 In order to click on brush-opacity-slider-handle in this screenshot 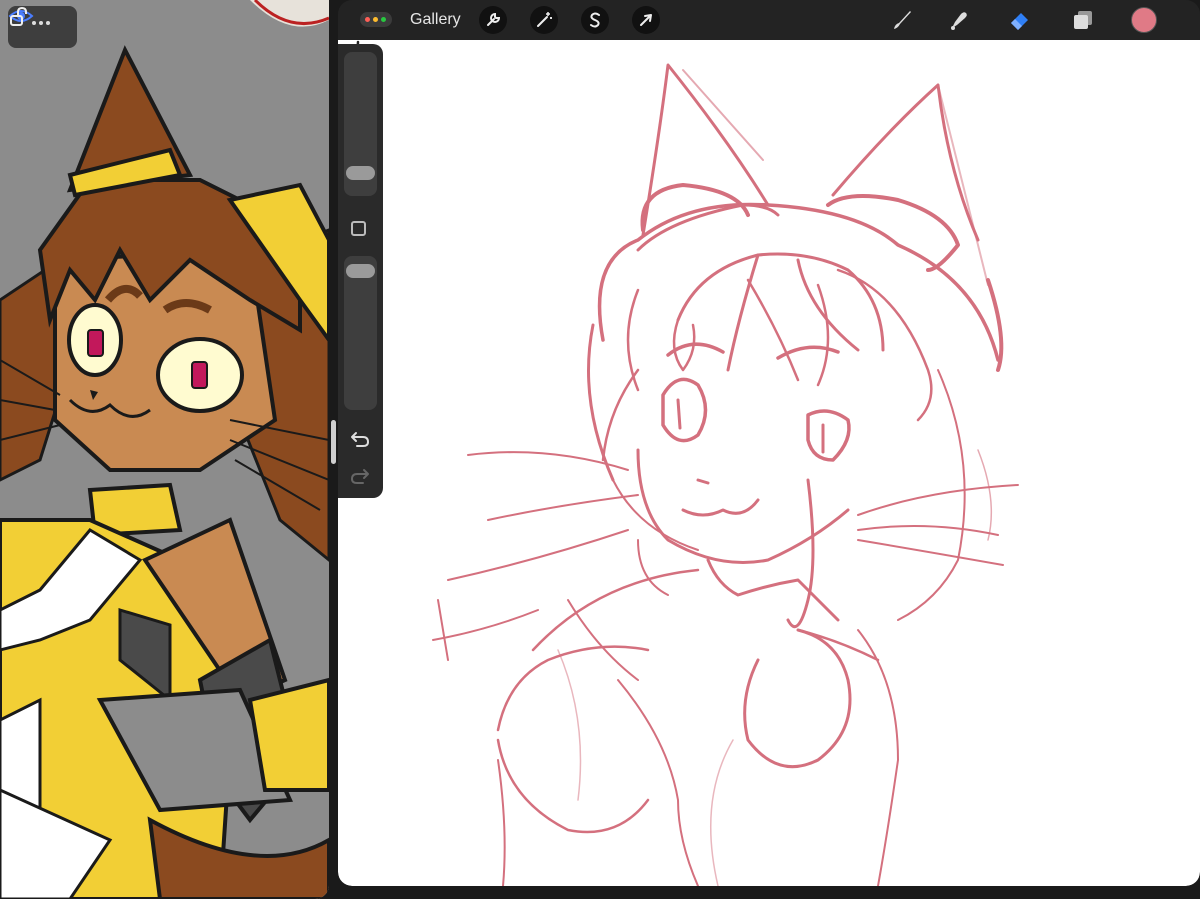, I will do `click(360, 271)`.